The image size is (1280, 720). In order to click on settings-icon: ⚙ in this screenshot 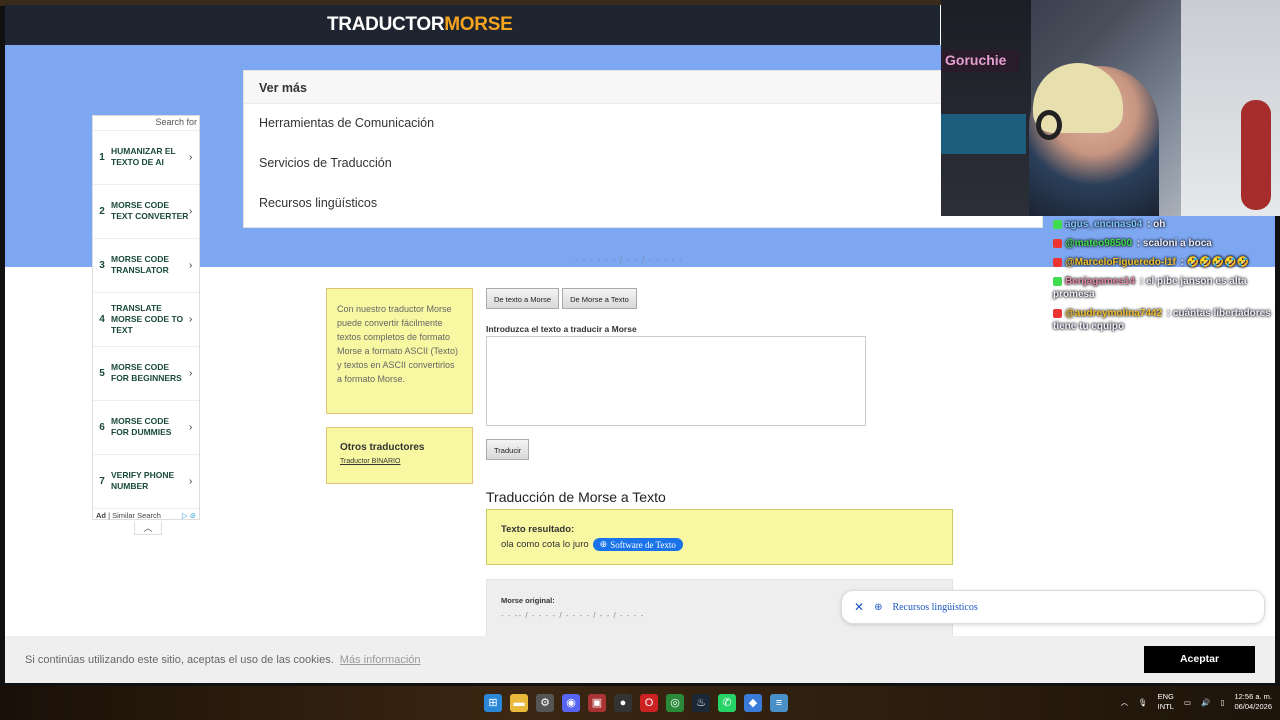, I will do `click(545, 703)`.